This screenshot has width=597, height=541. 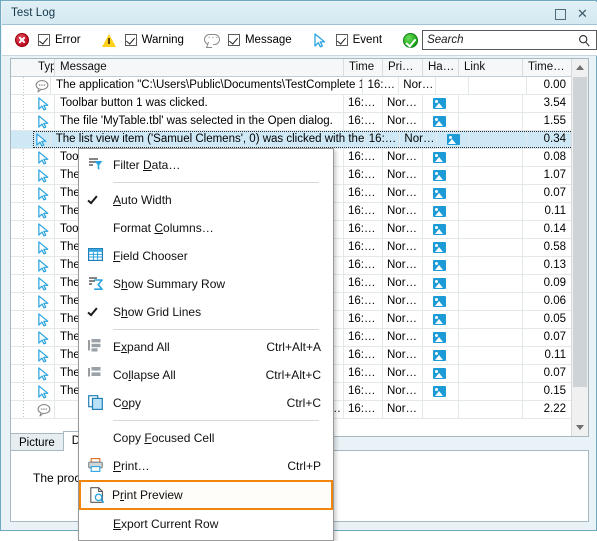 I want to click on filter-warning: Warning, so click(x=142, y=40).